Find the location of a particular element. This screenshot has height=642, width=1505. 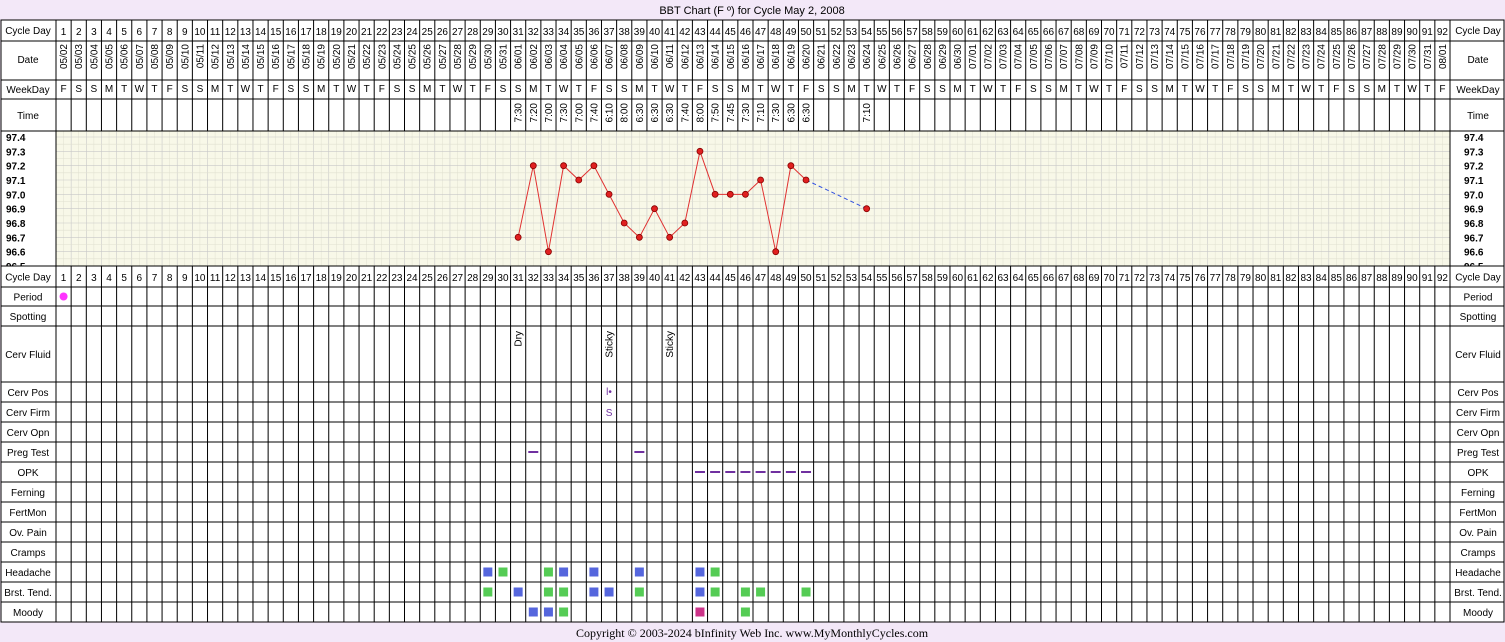

date-label: 07/16 is located at coordinates (1200, 56).